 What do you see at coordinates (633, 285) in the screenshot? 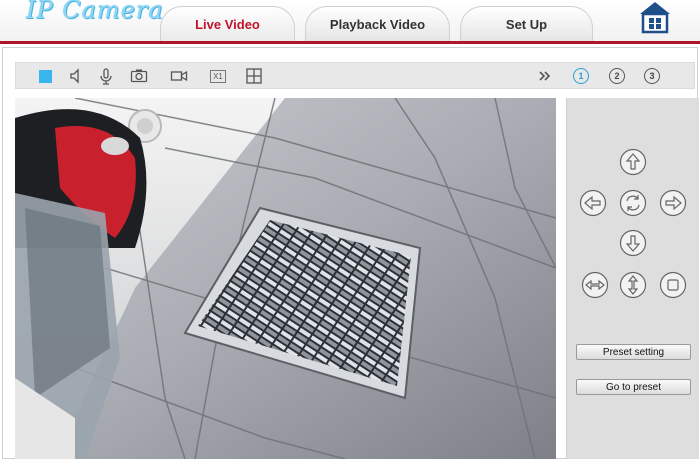
I see `vertical-scan-icon` at bounding box center [633, 285].